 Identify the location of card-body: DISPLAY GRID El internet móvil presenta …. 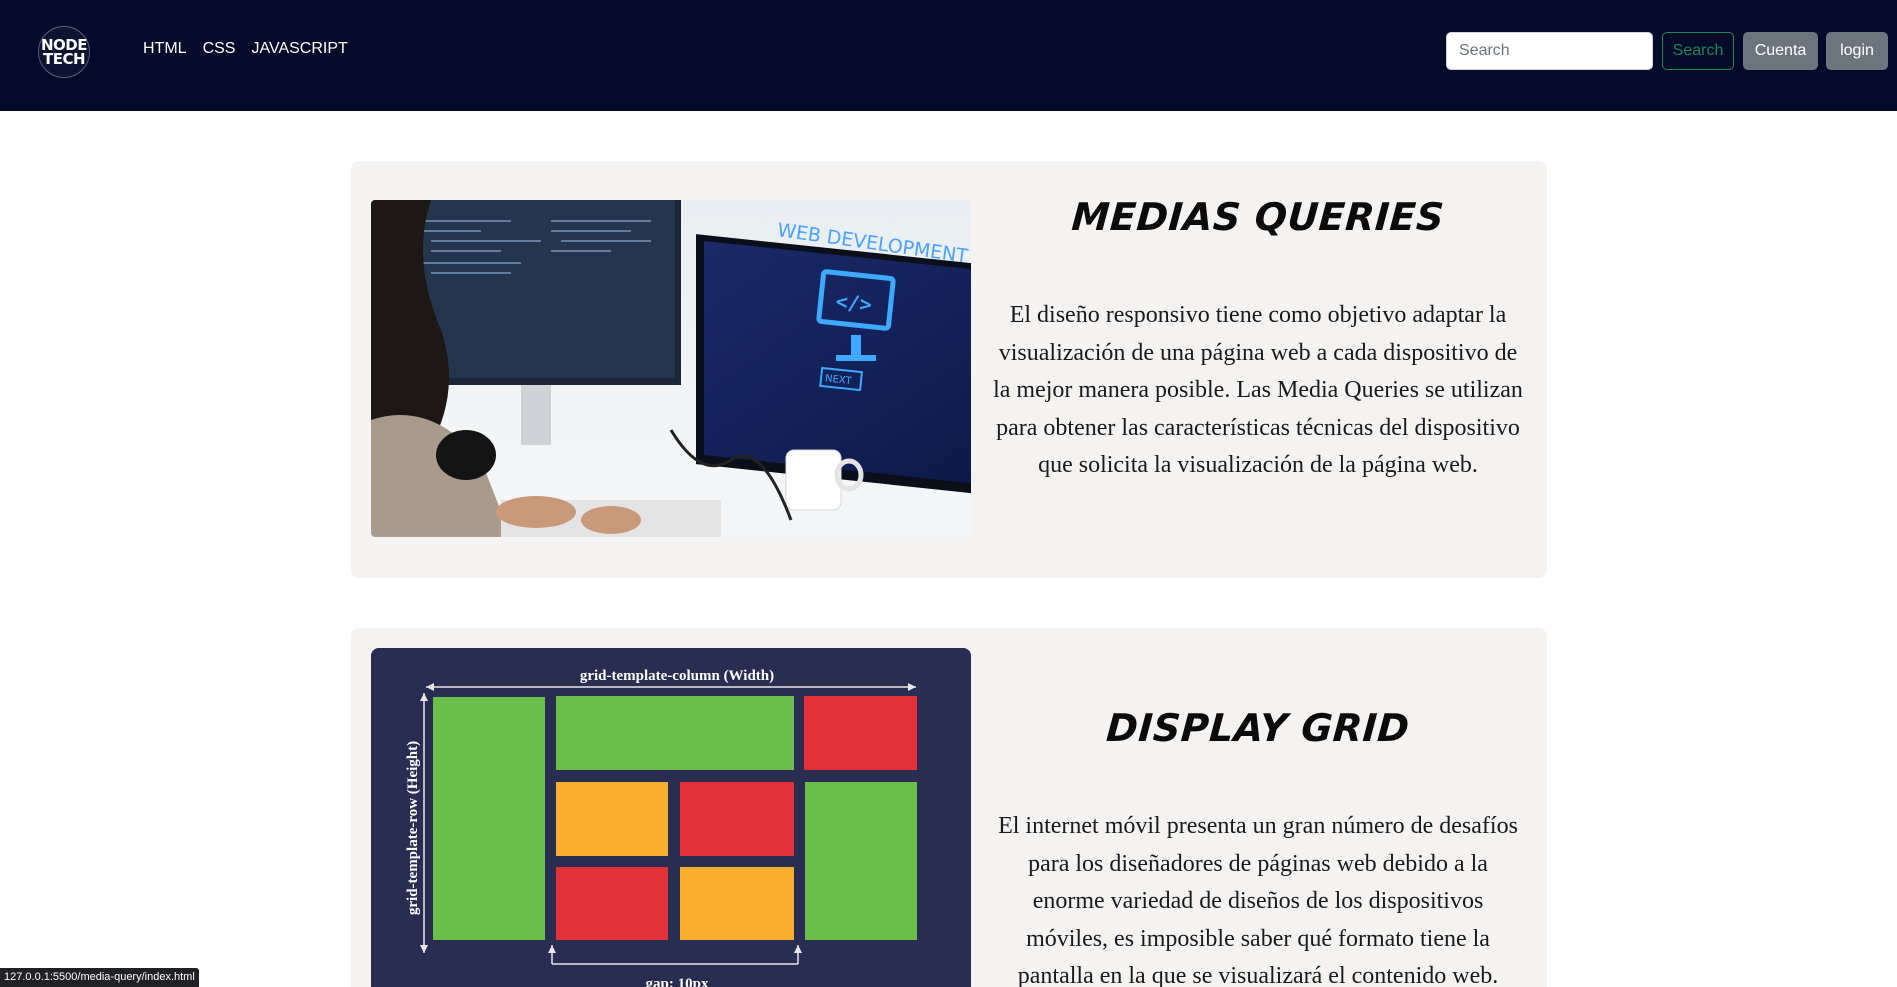
(1258, 846).